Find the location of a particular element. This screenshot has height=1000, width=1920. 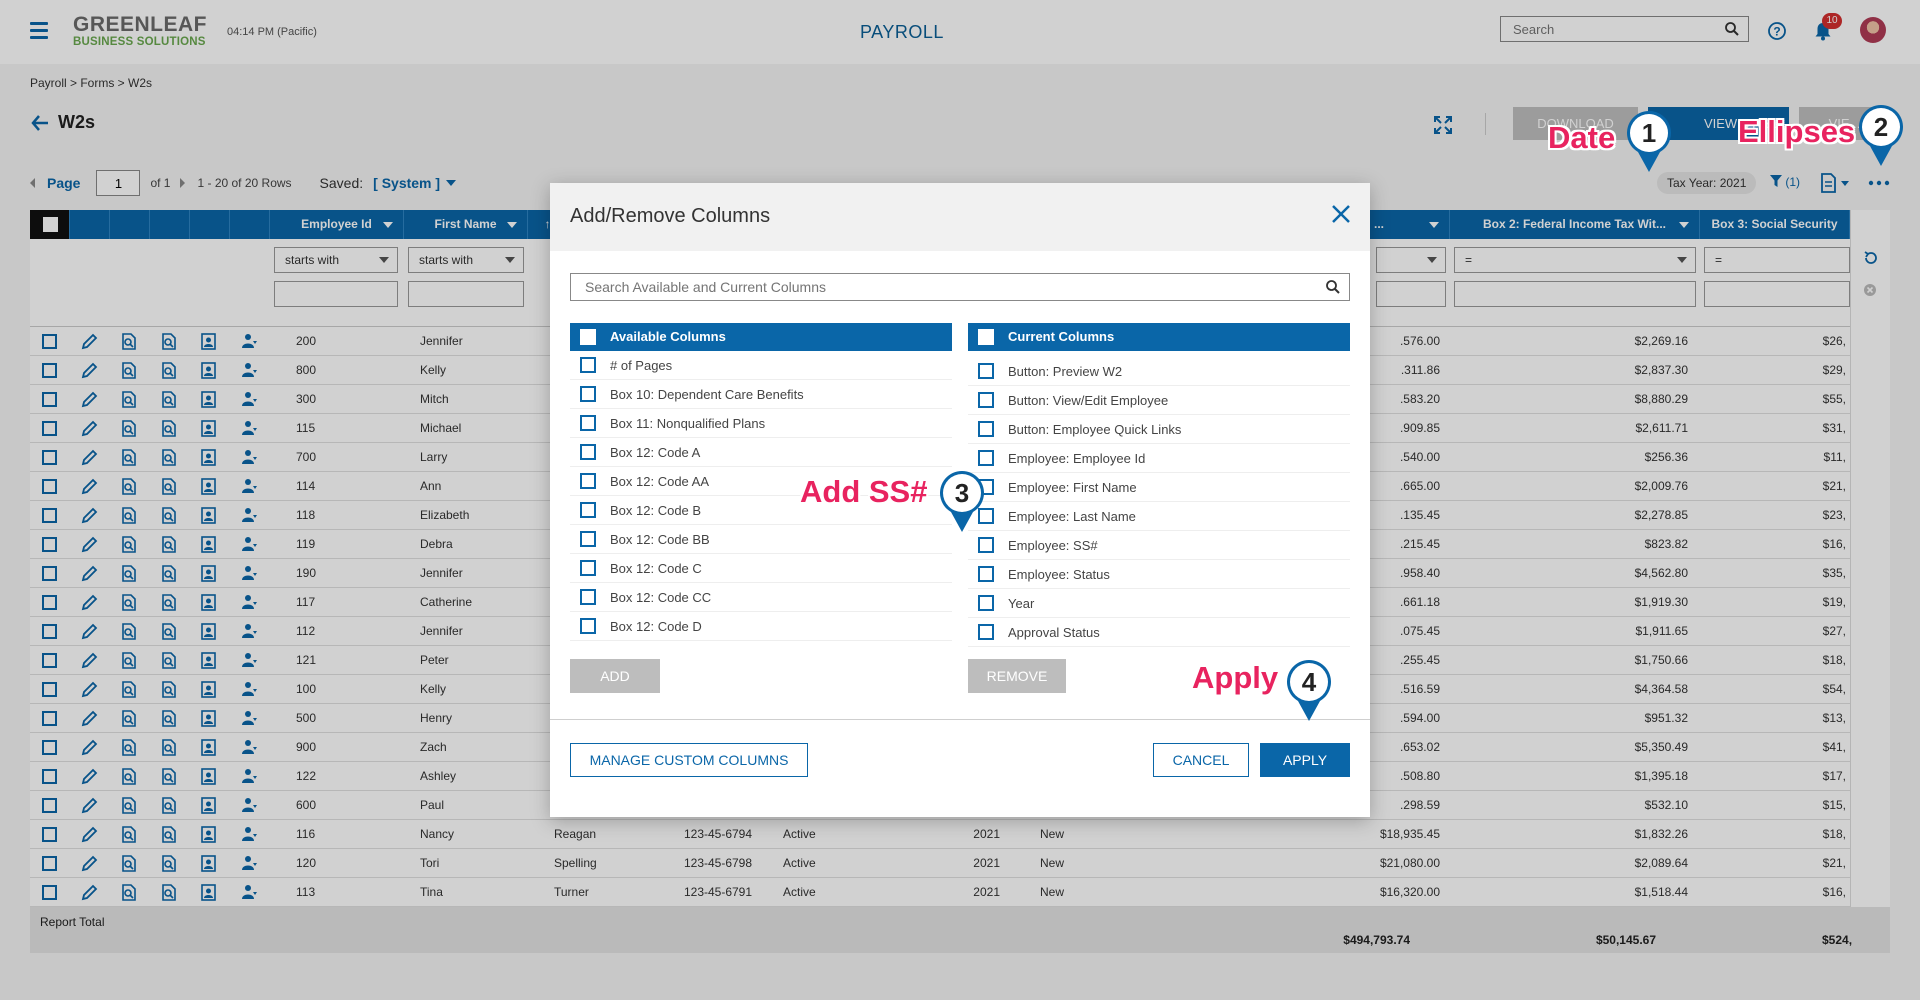

item-label: Employee: Employee Id is located at coordinates (1077, 458).